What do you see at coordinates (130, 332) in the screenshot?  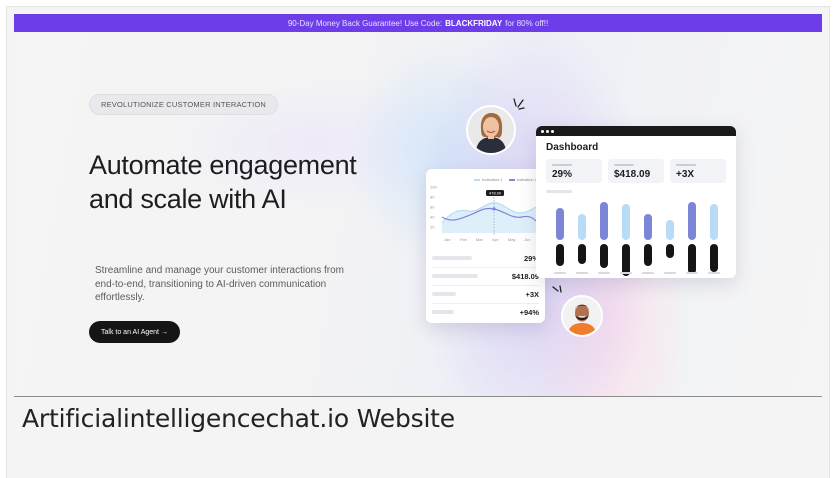 I see `cta-label: Talk to an AI Agent` at bounding box center [130, 332].